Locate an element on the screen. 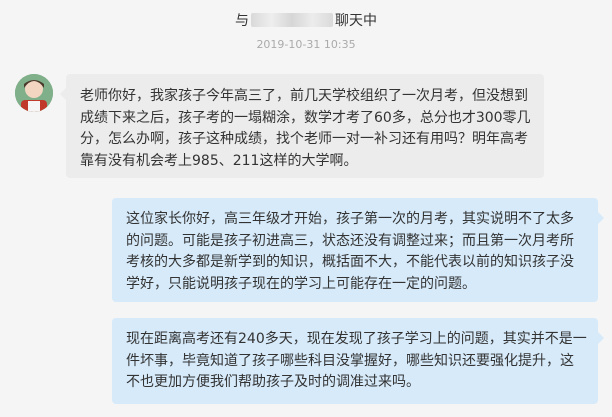 The image size is (612, 417). message-line: 老师你好，我家孩子今年高三了，前几天学校组织了一次月考，但没想到 is located at coordinates (304, 96).